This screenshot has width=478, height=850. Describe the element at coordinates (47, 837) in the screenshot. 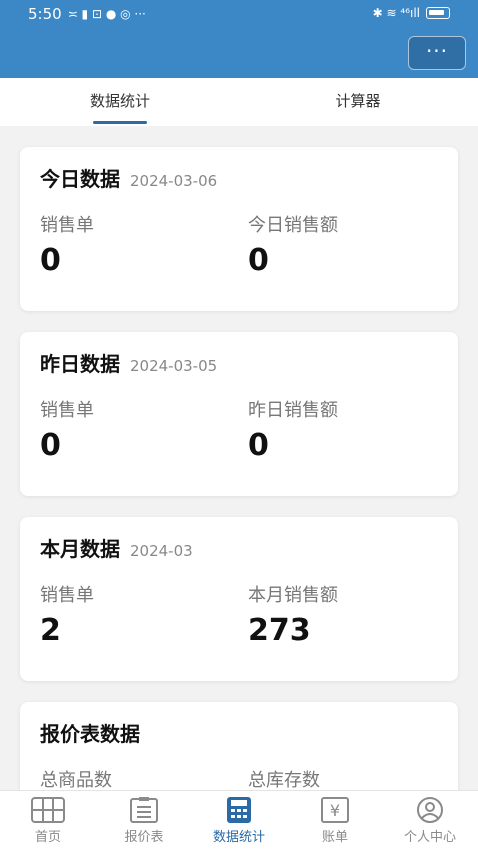

I see `nav-label: 首页` at that location.